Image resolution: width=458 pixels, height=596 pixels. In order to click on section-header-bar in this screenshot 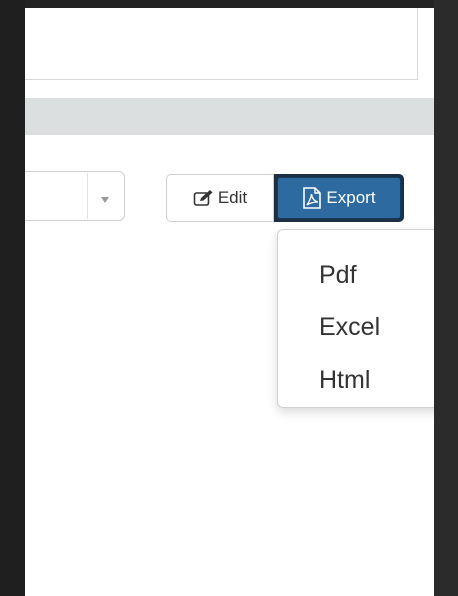, I will do `click(229, 116)`.